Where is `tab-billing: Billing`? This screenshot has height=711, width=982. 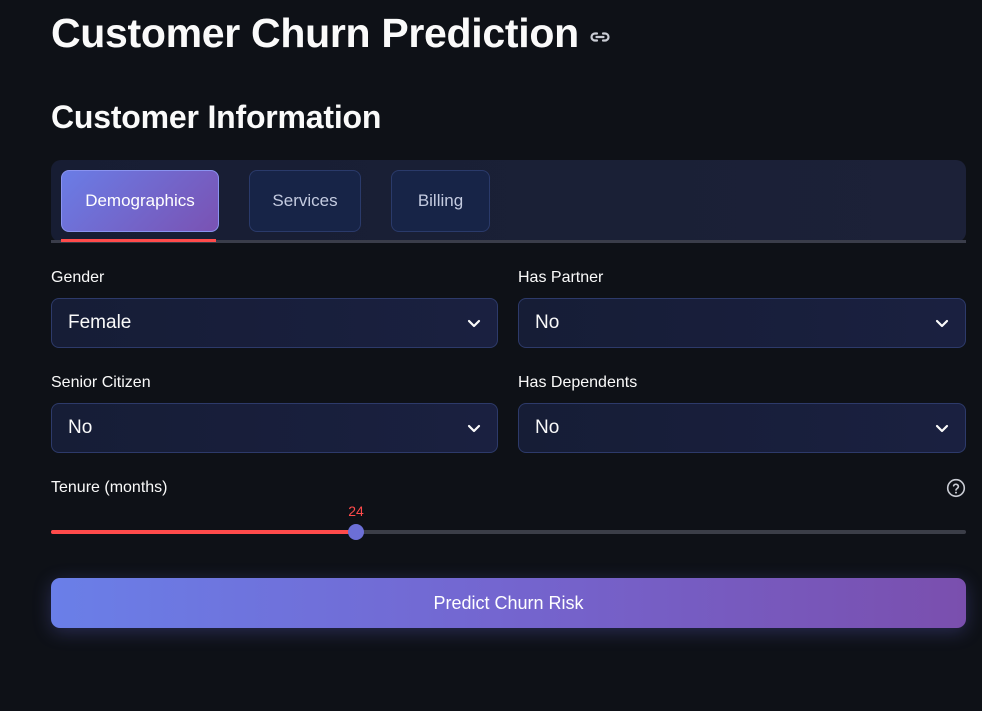
tab-billing: Billing is located at coordinates (440, 201).